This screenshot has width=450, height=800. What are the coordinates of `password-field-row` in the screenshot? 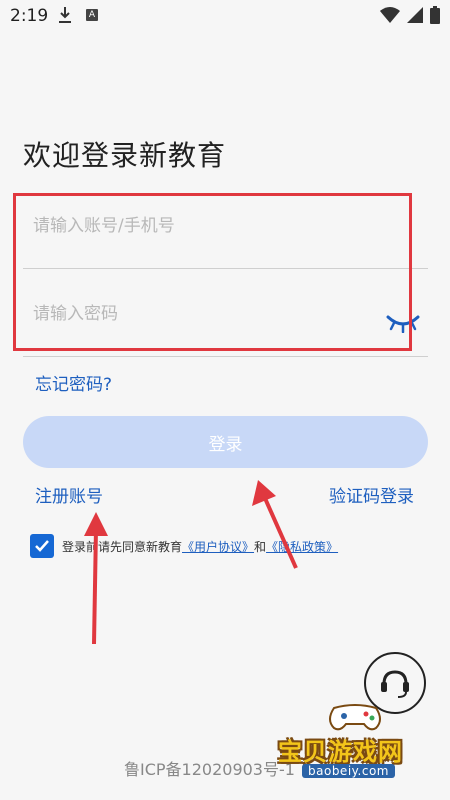 It's located at (225, 312).